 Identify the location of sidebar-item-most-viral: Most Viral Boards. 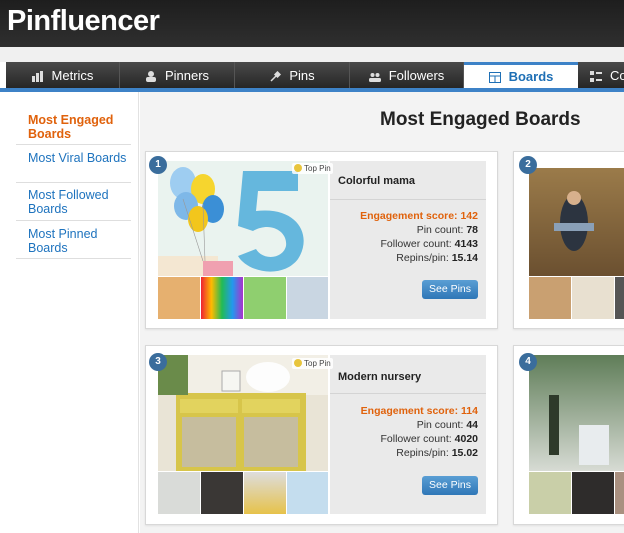
(73, 167).